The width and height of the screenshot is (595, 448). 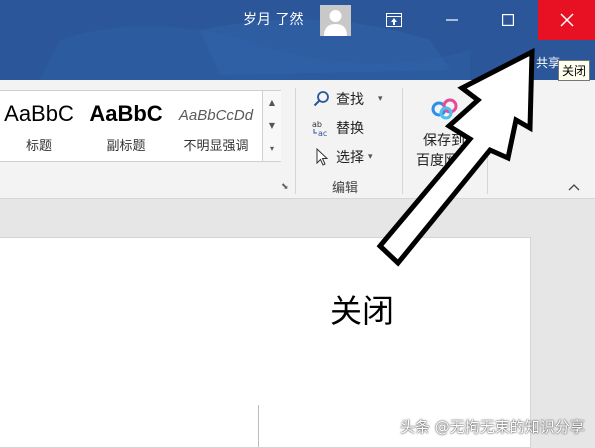 I want to click on ribbon-display-options-button, so click(x=394, y=20).